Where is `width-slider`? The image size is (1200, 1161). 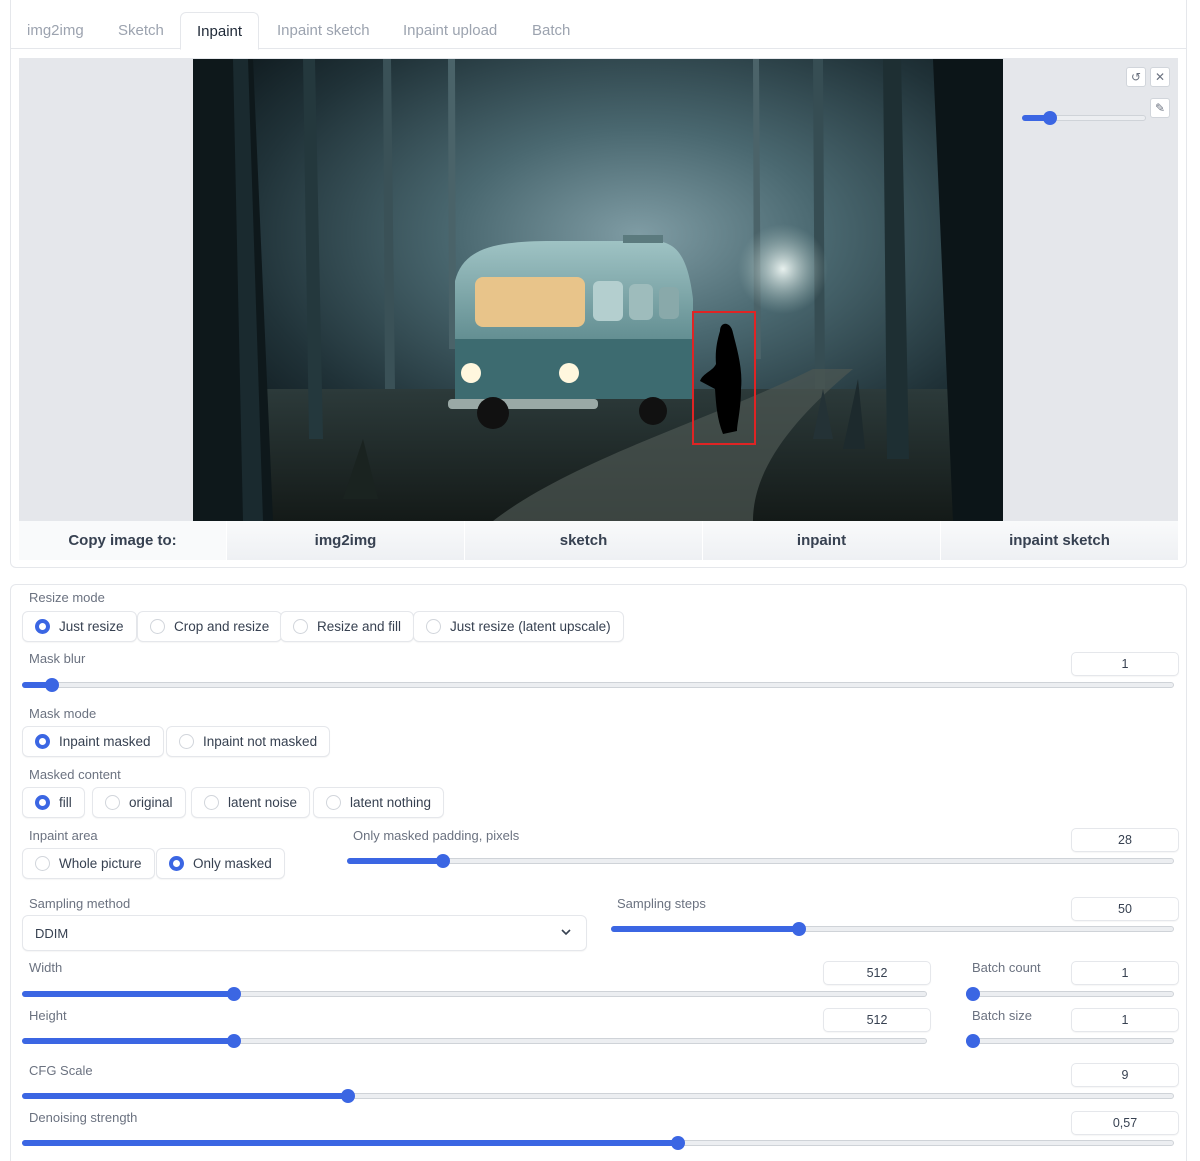 width-slider is located at coordinates (474, 994).